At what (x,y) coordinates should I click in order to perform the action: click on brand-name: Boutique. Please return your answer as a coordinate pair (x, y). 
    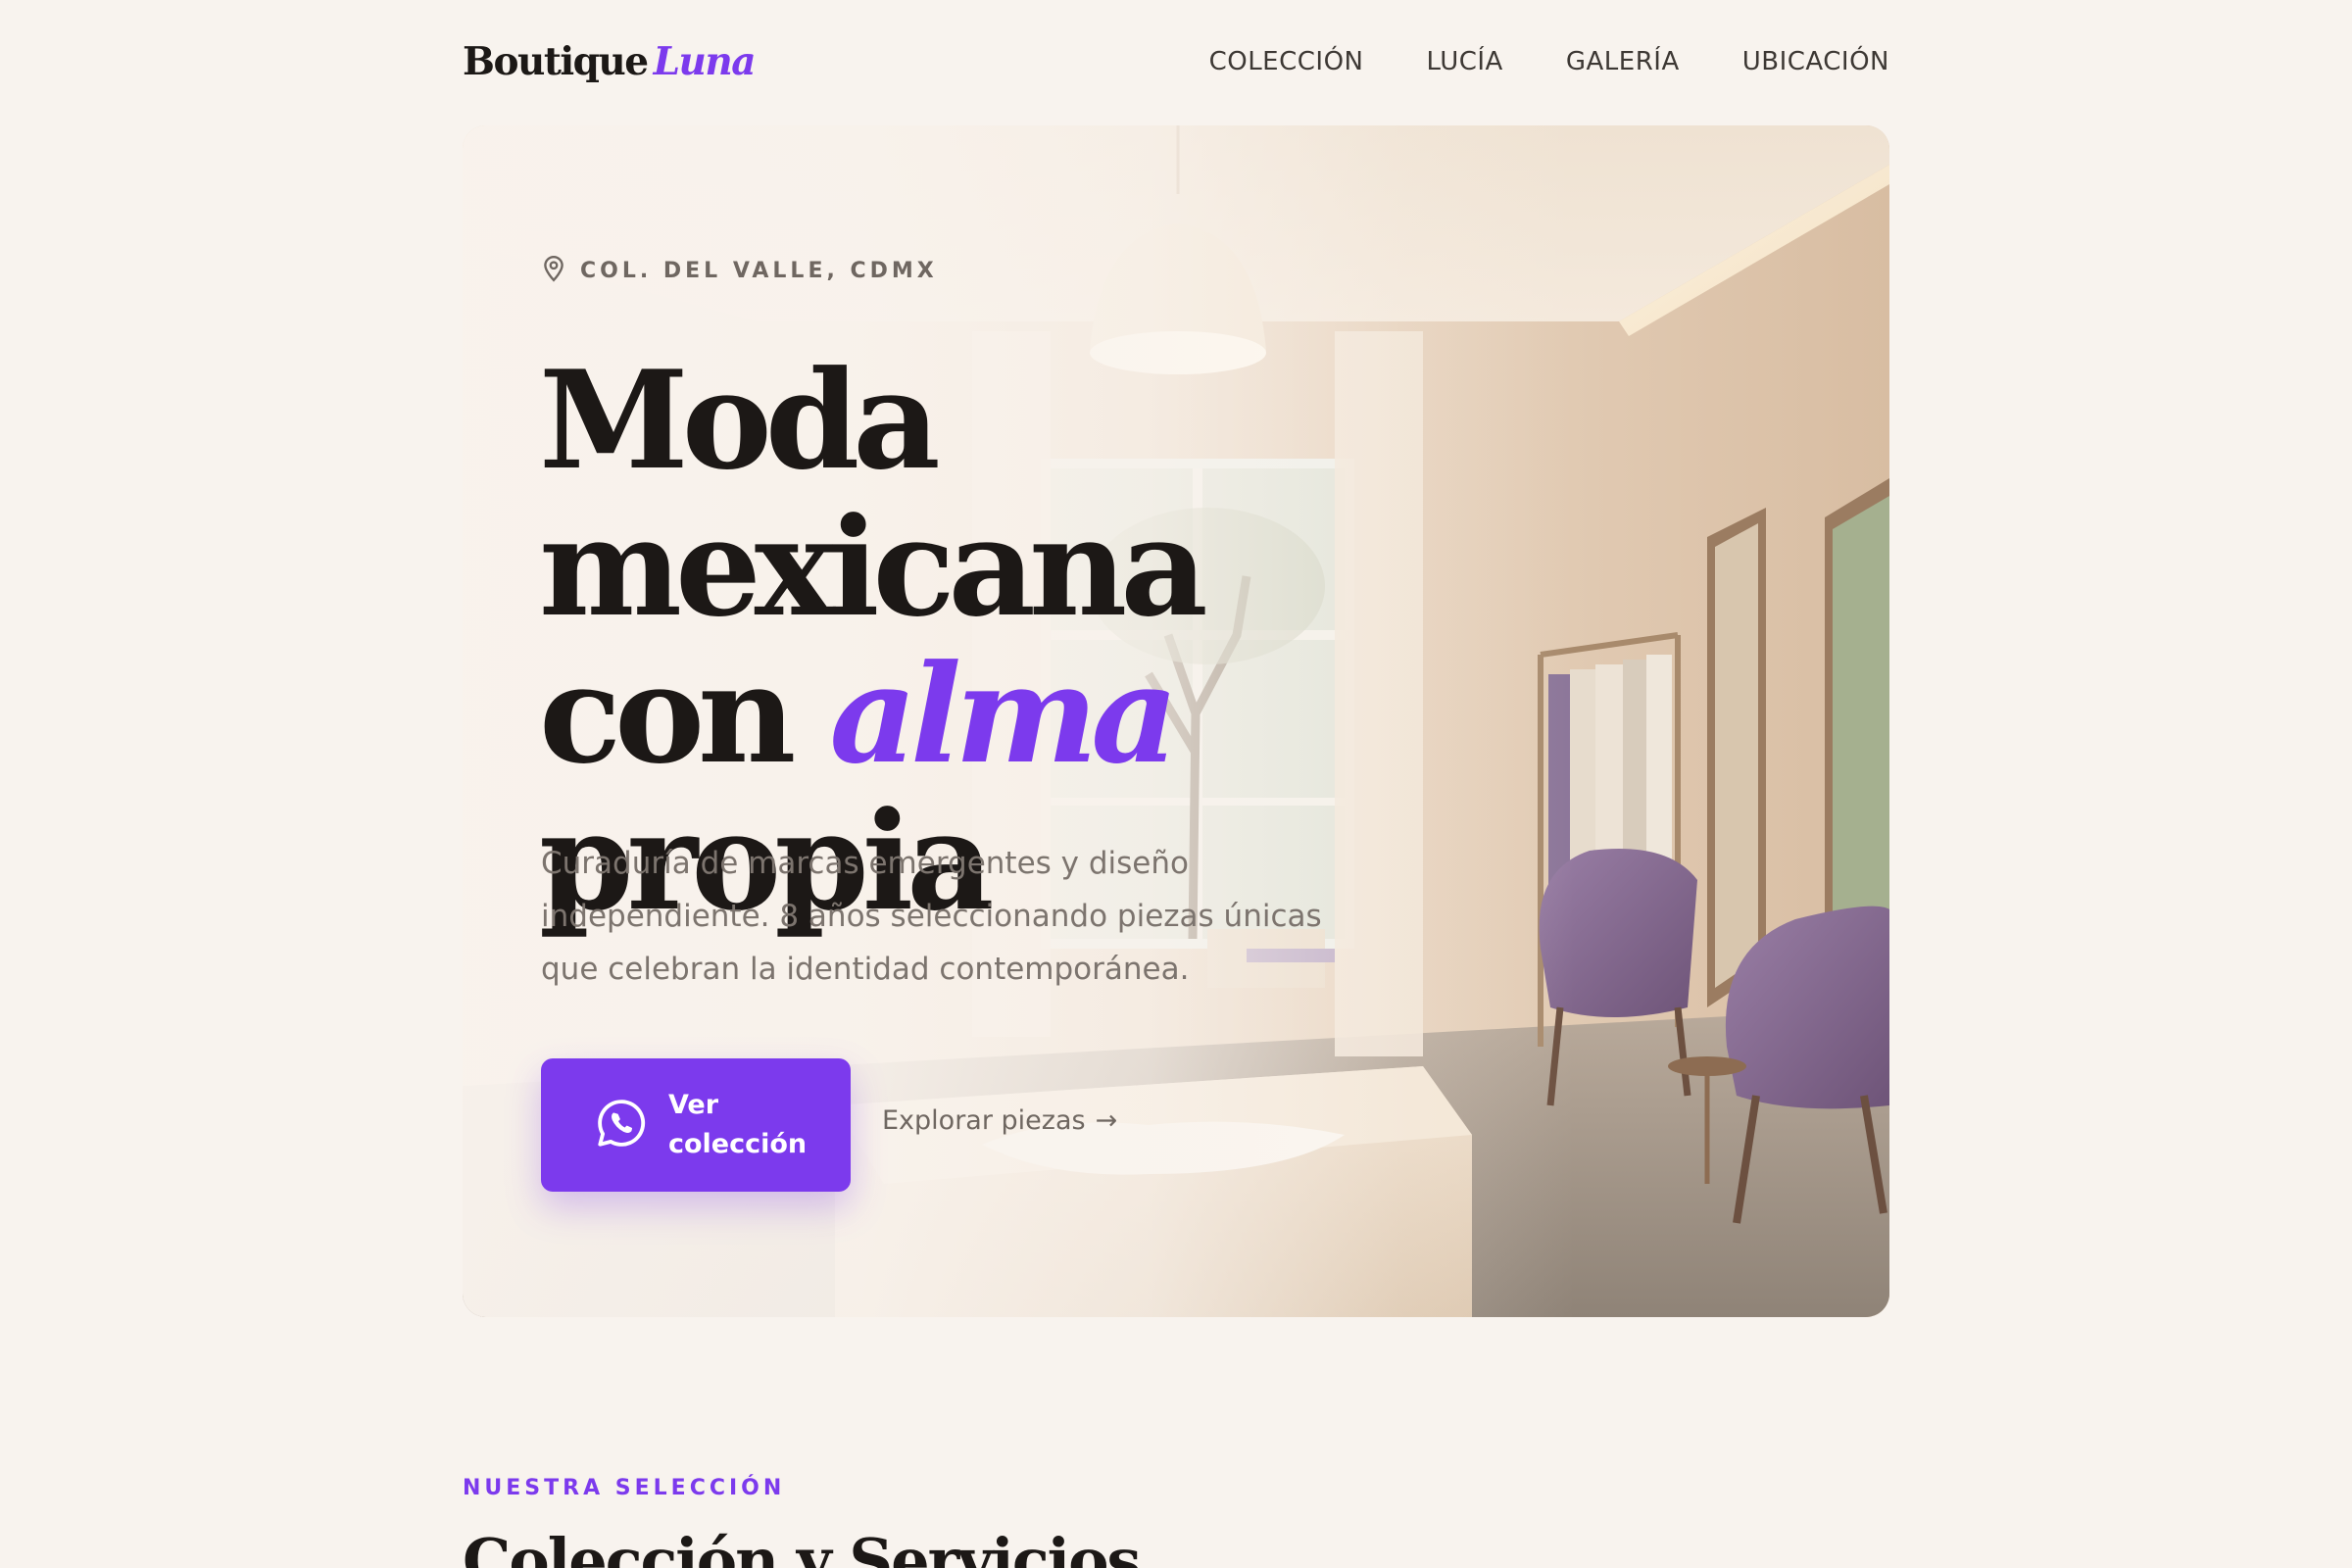
    Looking at the image, I should click on (556, 61).